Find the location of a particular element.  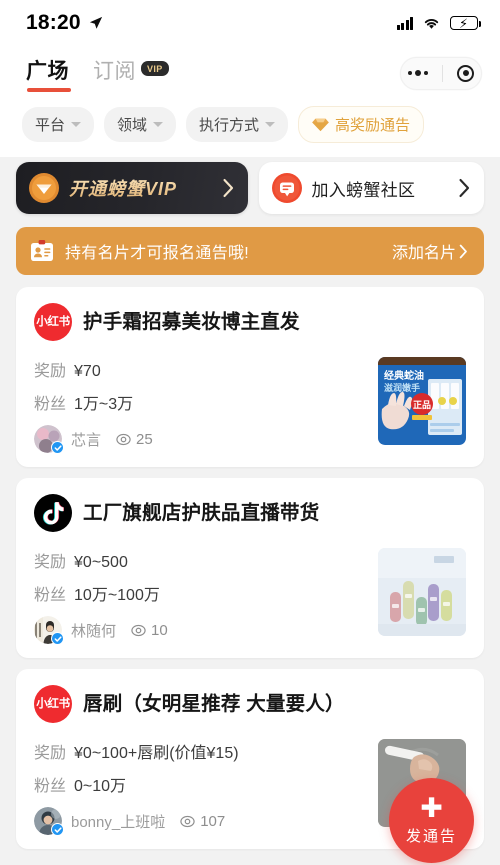

reward-row: 奖励 ¥70 is located at coordinates (200, 369).